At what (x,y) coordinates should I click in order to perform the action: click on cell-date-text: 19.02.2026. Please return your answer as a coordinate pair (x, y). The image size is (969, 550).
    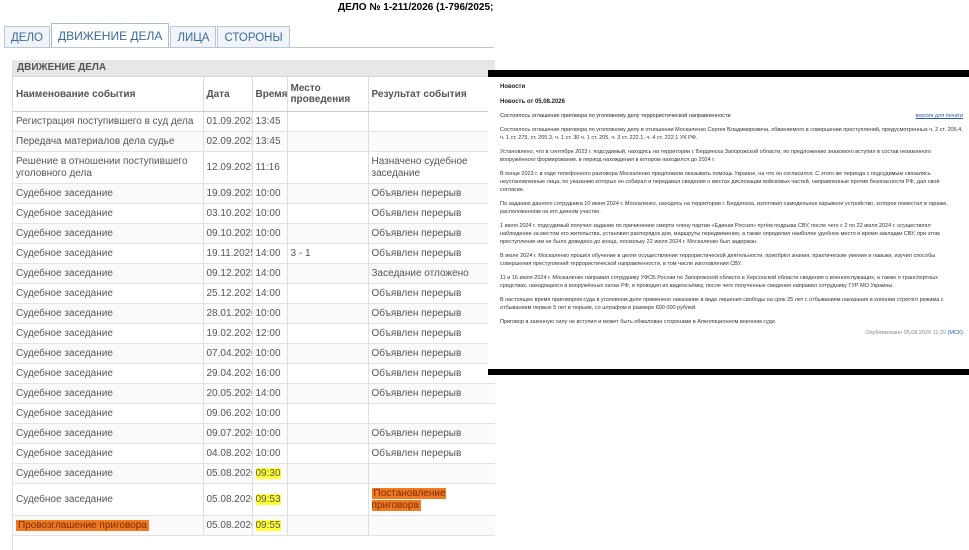
    Looking at the image, I should click on (229, 333).